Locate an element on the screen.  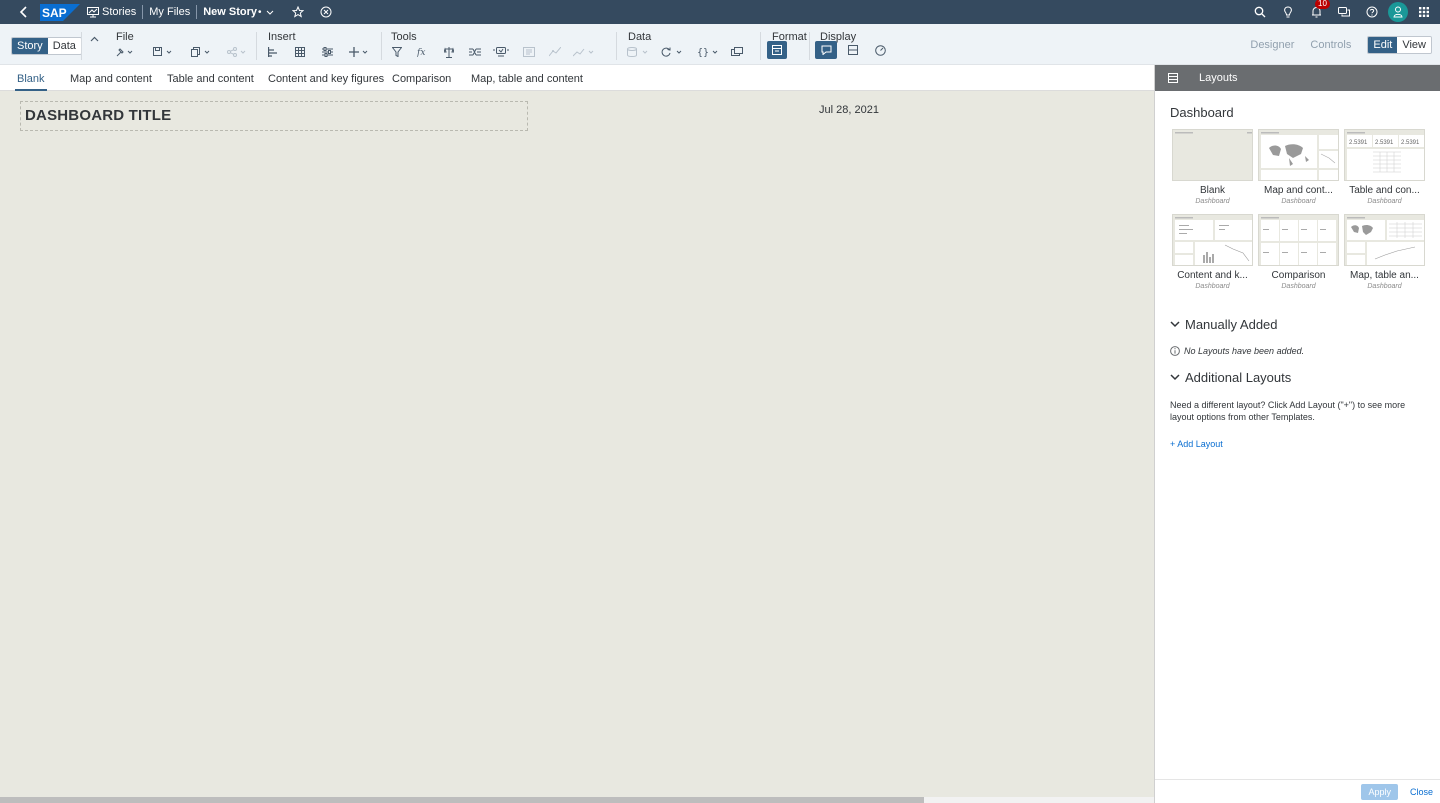
layout-card-content-and-key-figures: Content and k... Dashboard is located at coordinates (1212, 252).